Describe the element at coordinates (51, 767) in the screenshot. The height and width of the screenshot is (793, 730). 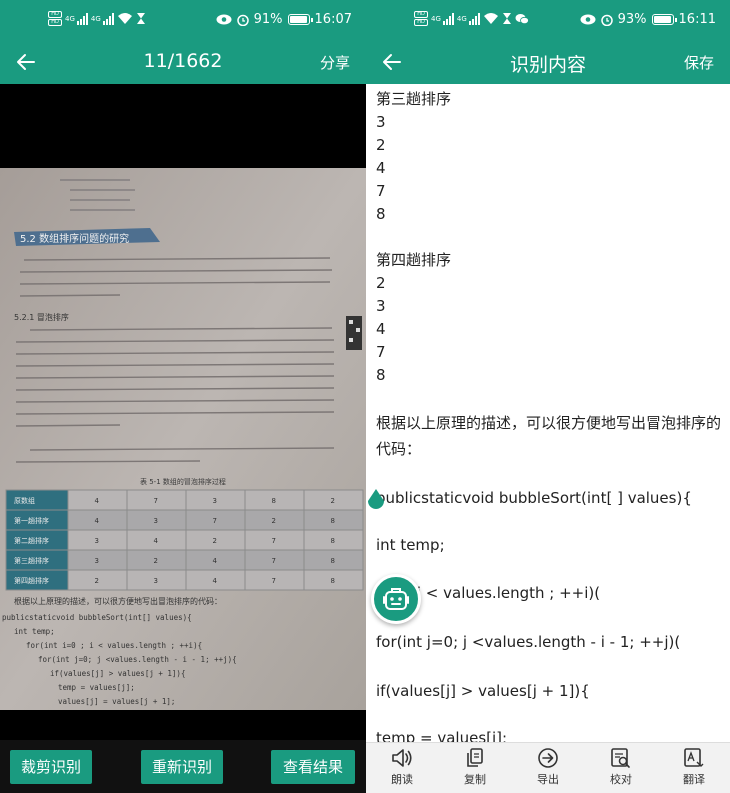
I see `crop-recognize-button: 裁剪识别` at that location.